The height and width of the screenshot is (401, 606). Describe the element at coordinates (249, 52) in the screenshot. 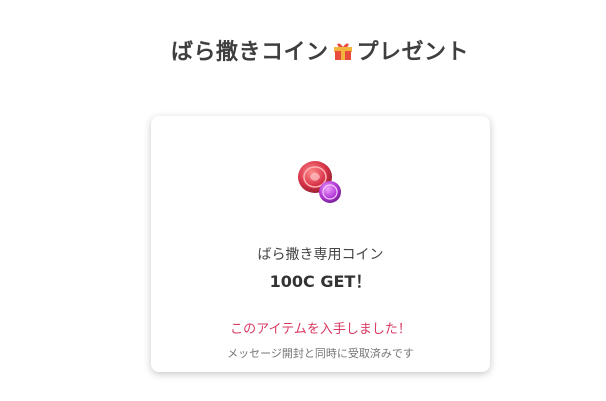

I see `title-text-part1: ばら撒きコイン` at that location.